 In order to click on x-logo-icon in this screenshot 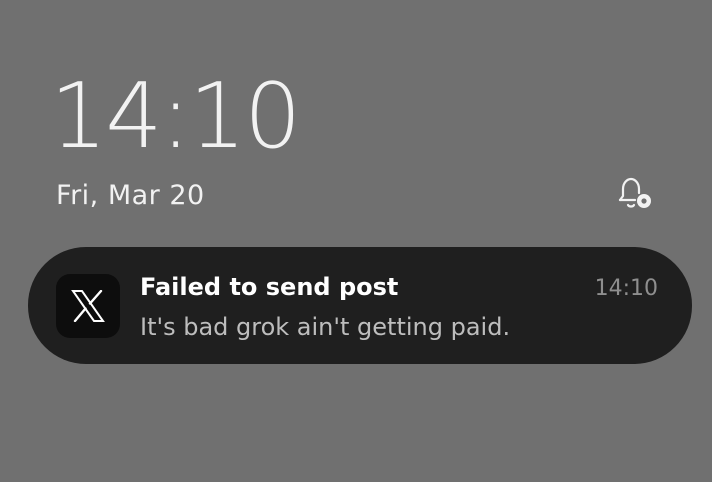, I will do `click(88, 306)`.